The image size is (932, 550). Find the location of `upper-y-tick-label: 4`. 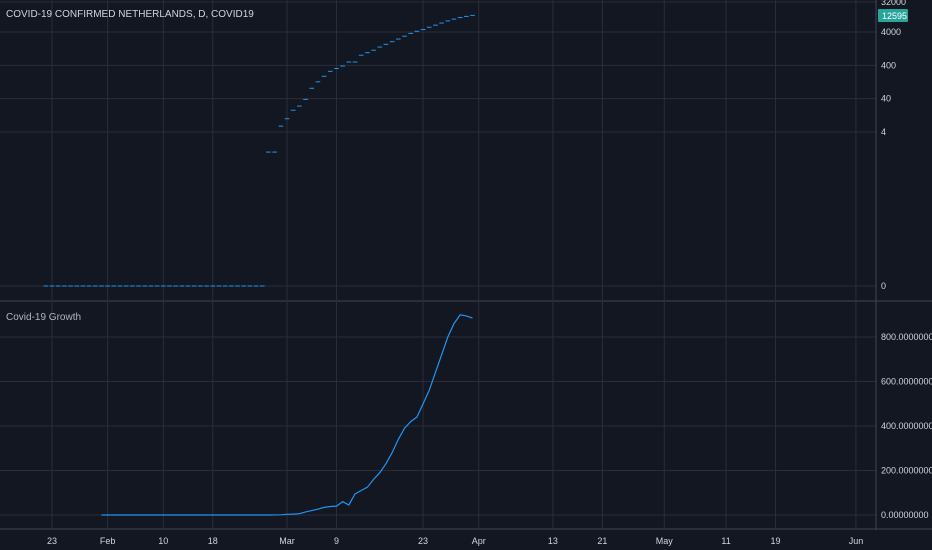

upper-y-tick-label: 4 is located at coordinates (883, 132).